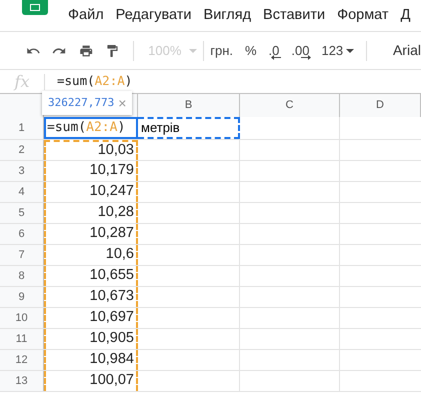  I want to click on font-dropdown: Arial, so click(406, 50).